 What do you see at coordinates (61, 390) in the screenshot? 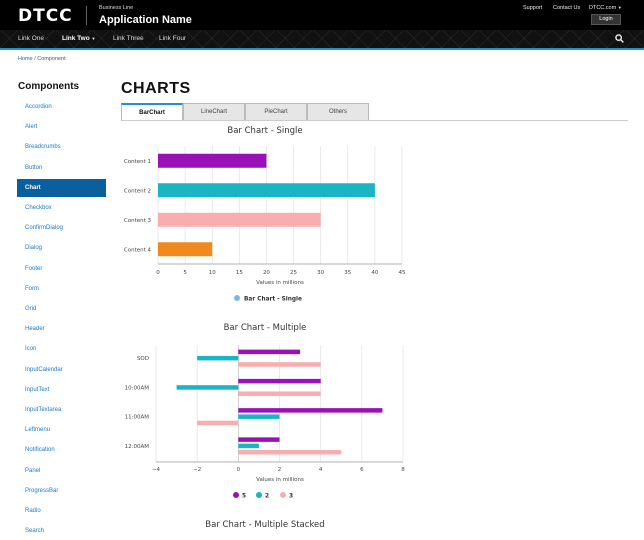
I see `sidebar-item-inputtext: InputText` at bounding box center [61, 390].